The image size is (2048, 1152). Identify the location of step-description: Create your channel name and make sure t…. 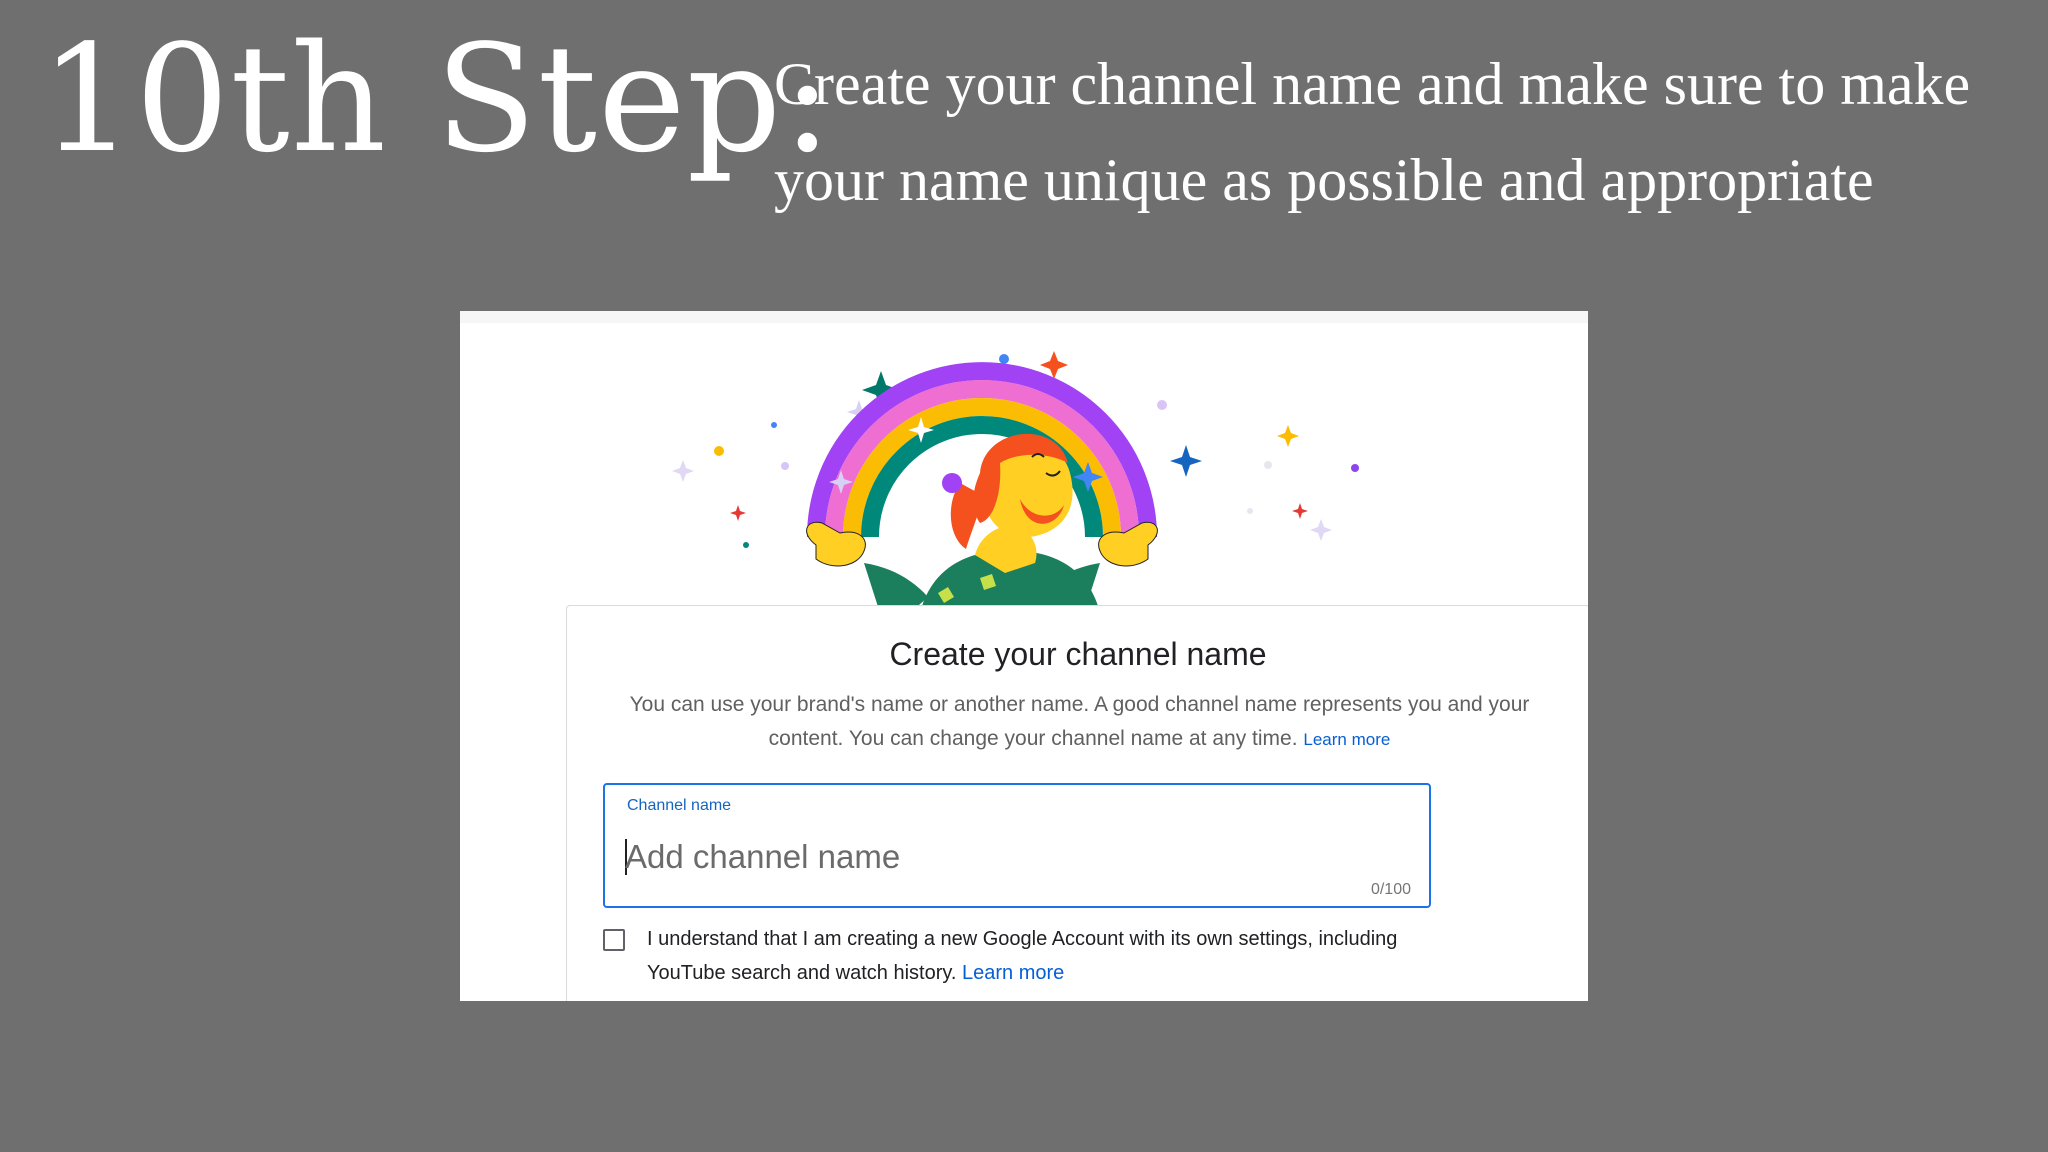
(1372, 132).